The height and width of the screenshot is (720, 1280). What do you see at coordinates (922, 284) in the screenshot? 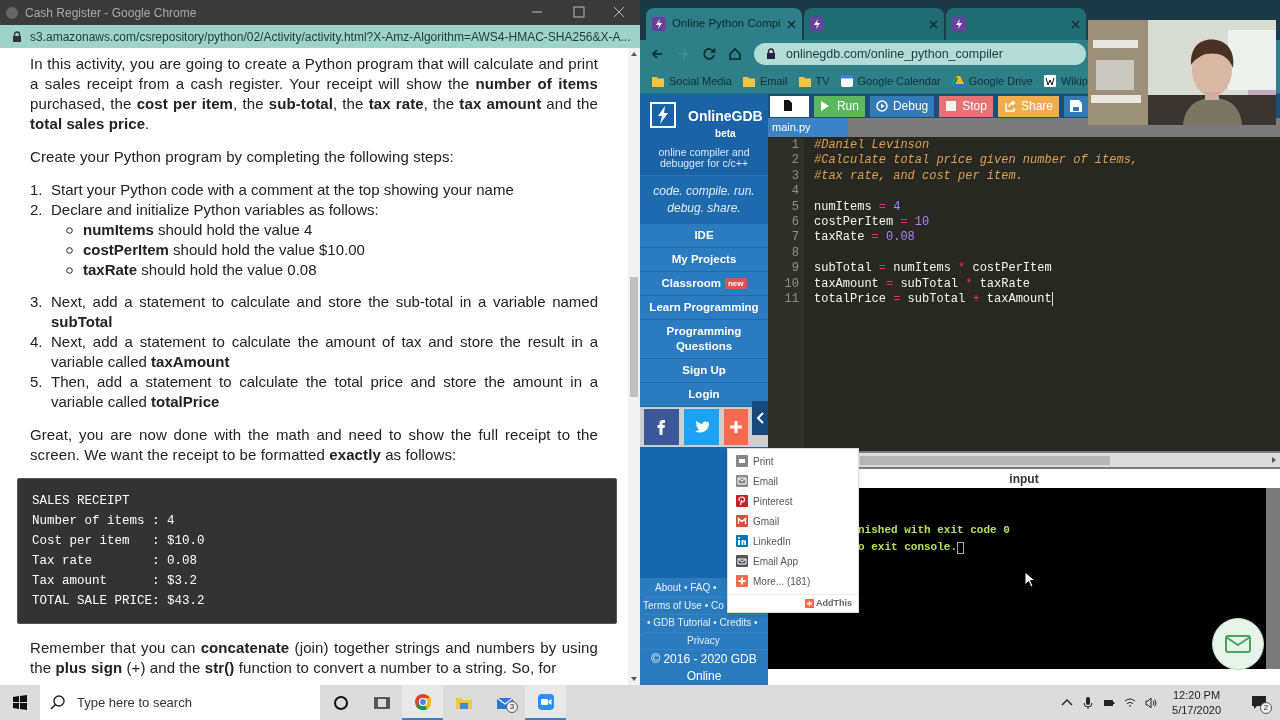
I see `code-line: taxAmount = subTotal * taxRate` at bounding box center [922, 284].